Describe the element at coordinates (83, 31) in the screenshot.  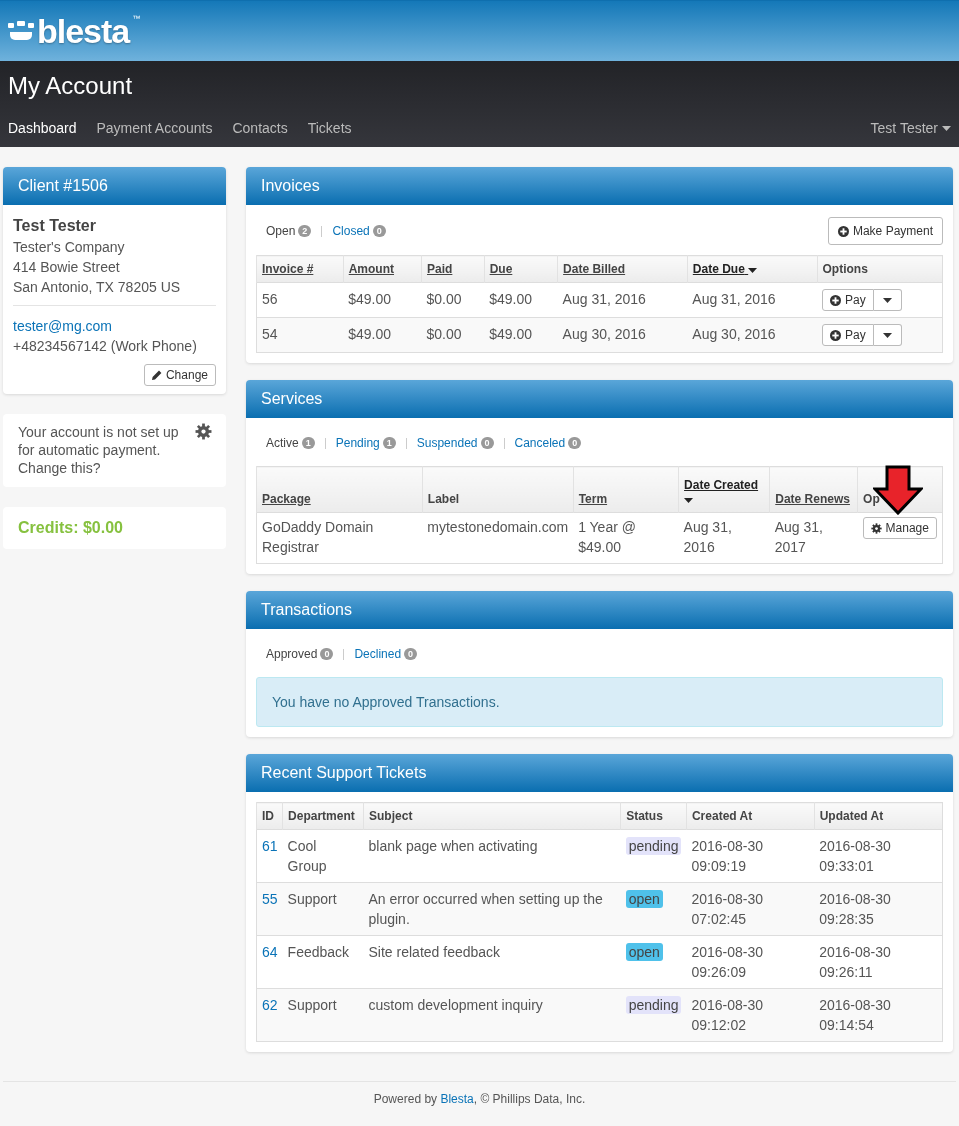
I see `logo-text: blesta` at that location.